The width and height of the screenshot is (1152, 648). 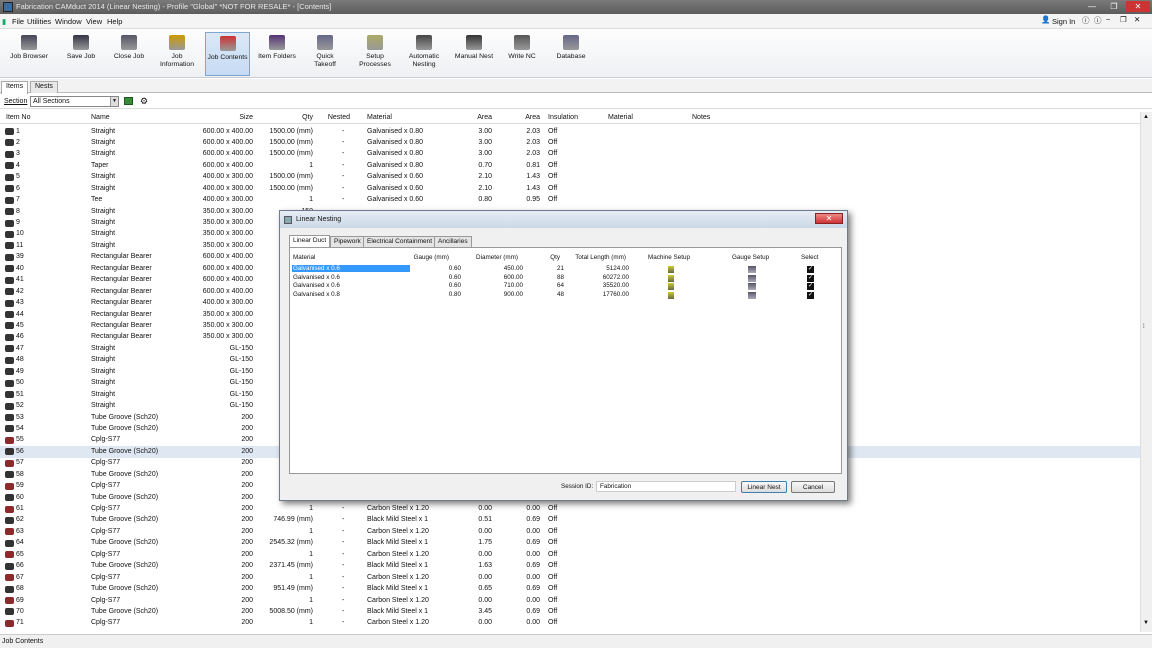 I want to click on ribbon-write-nc-button: Write NC, so click(x=522, y=46).